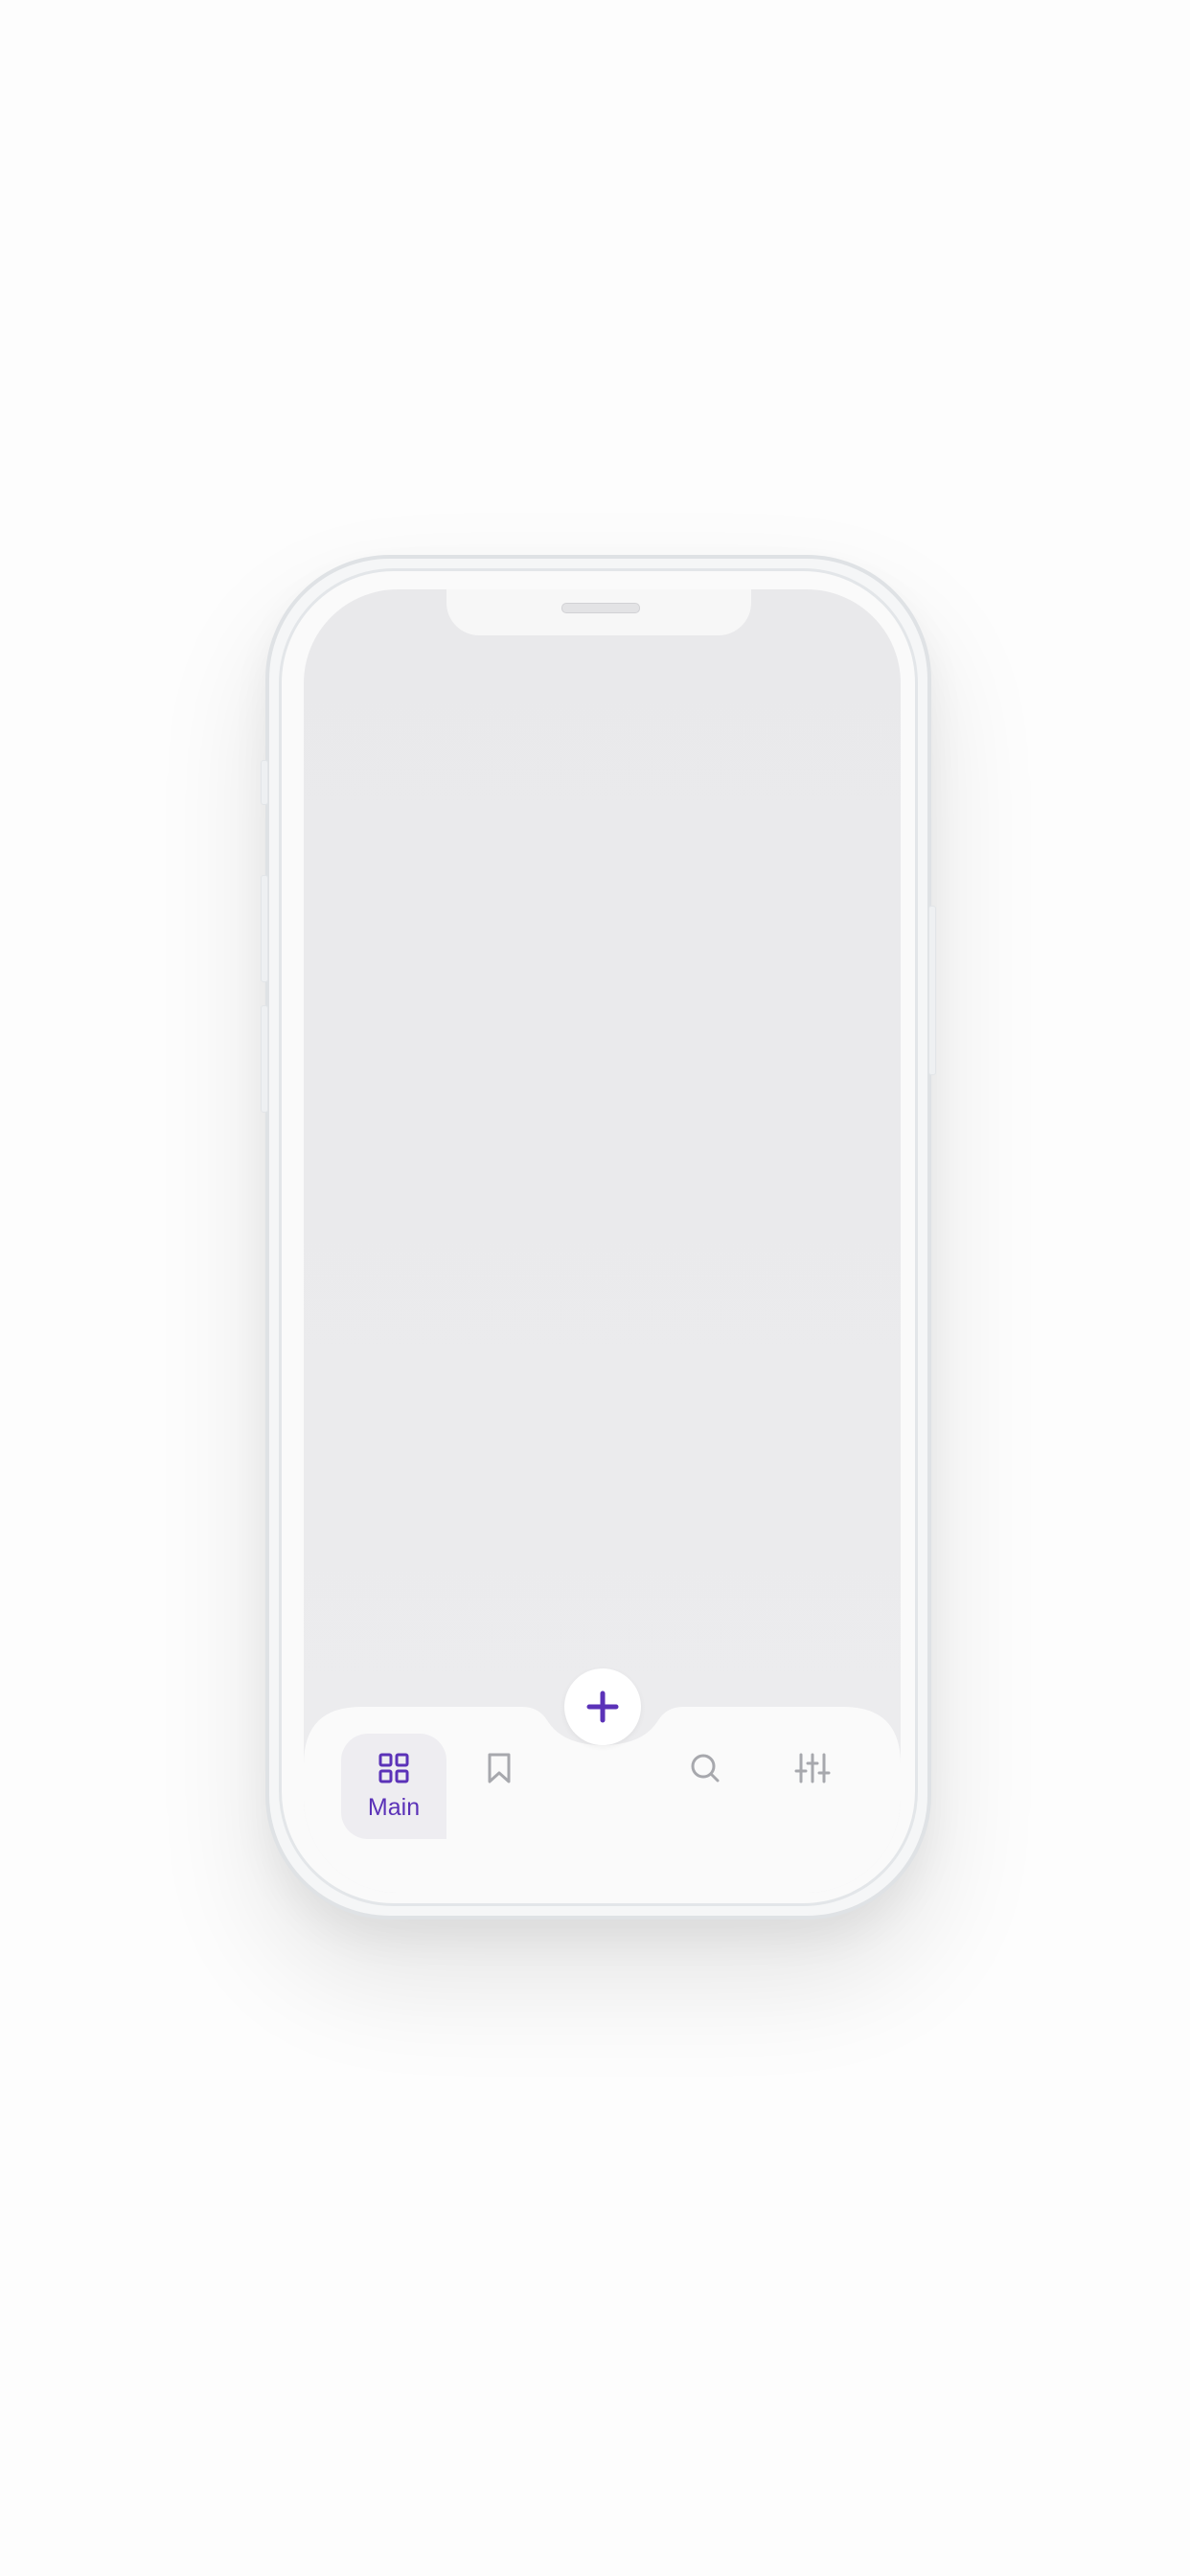 This screenshot has height=2576, width=1190. I want to click on volume-up-button, so click(264, 928).